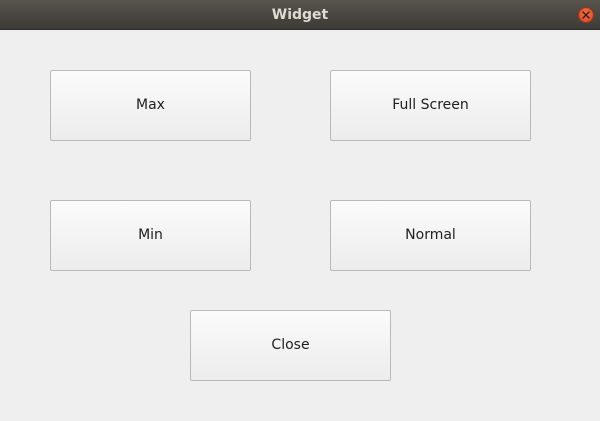 This screenshot has width=600, height=421. What do you see at coordinates (430, 105) in the screenshot?
I see `full-screen-button: Full Screen` at bounding box center [430, 105].